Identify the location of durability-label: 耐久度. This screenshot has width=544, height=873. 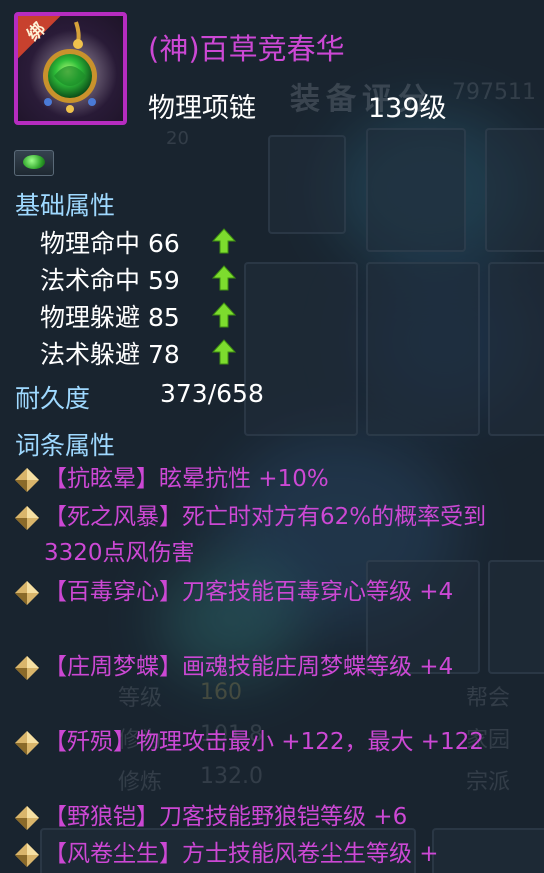
(53, 398).